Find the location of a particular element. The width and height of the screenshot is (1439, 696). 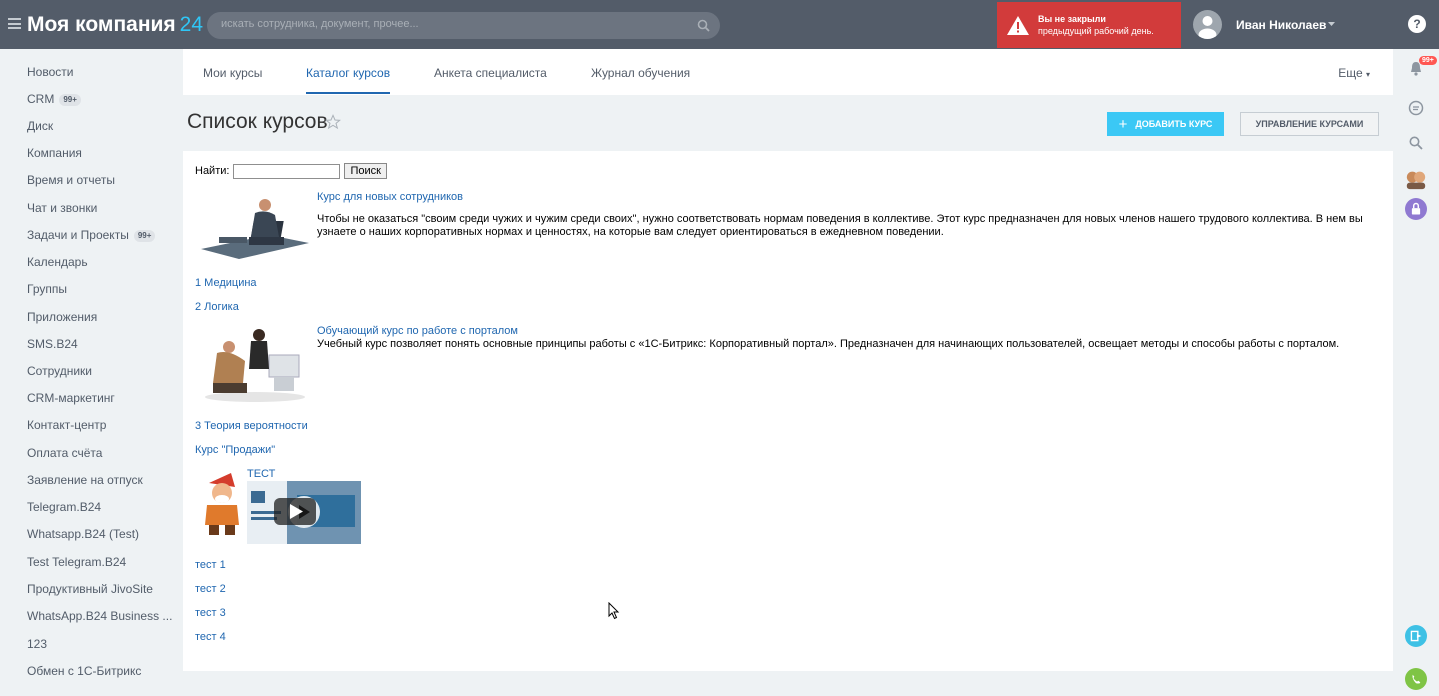

course-link: 2 Логика is located at coordinates (217, 307).